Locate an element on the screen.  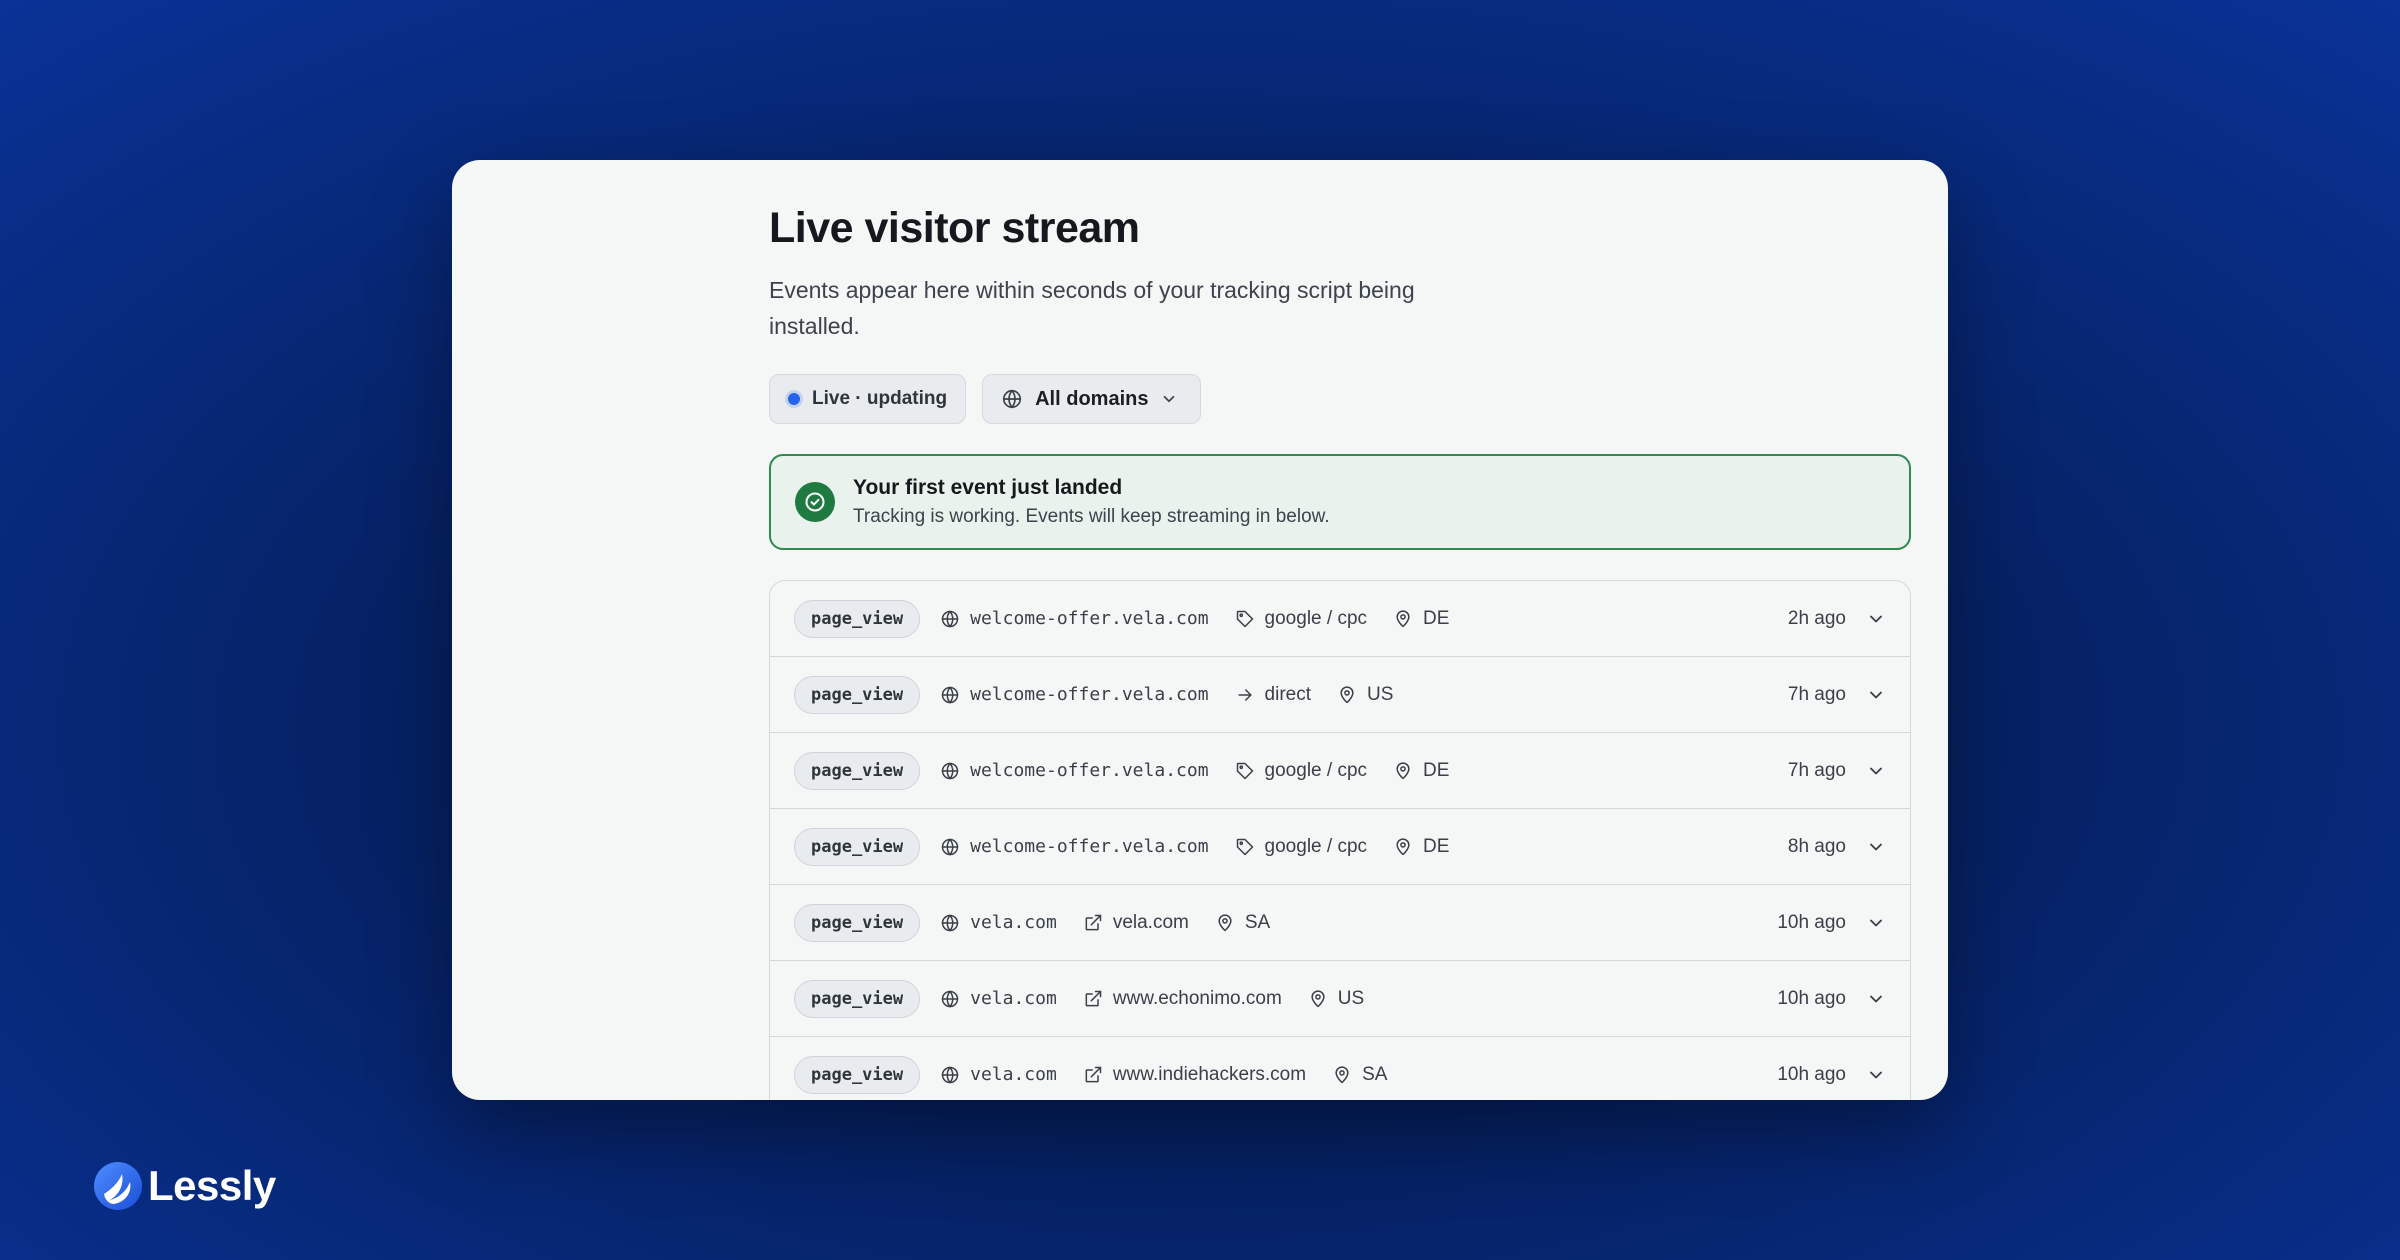
live-status-label: Live · updating is located at coordinates (880, 398).